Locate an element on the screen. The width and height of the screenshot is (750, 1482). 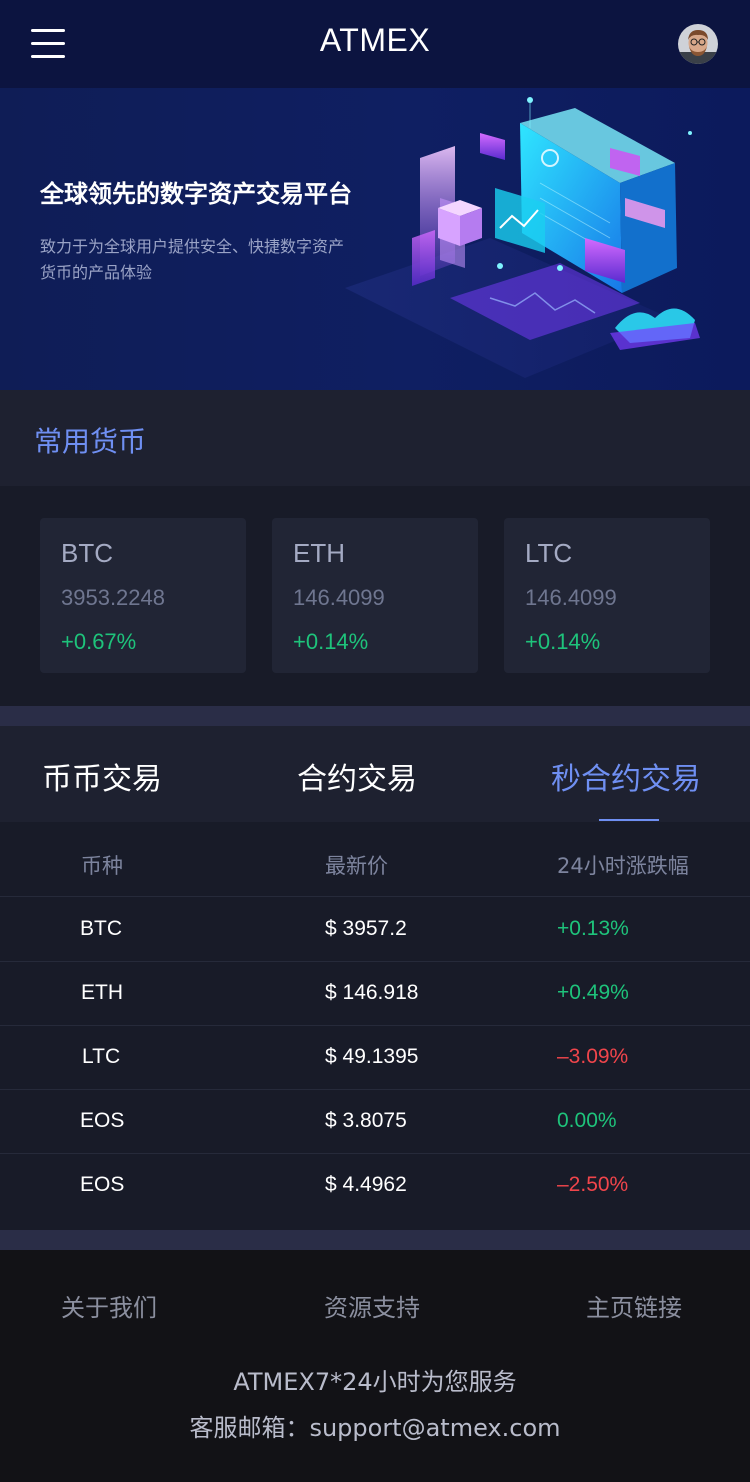
banner-title: 全球领先的数字资产交易平台 is located at coordinates (196, 194).